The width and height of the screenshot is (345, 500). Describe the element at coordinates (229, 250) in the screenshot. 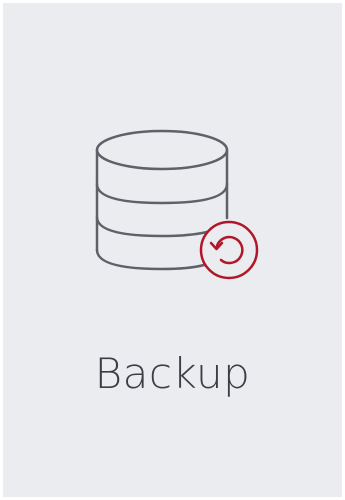

I see `restore-icon` at that location.